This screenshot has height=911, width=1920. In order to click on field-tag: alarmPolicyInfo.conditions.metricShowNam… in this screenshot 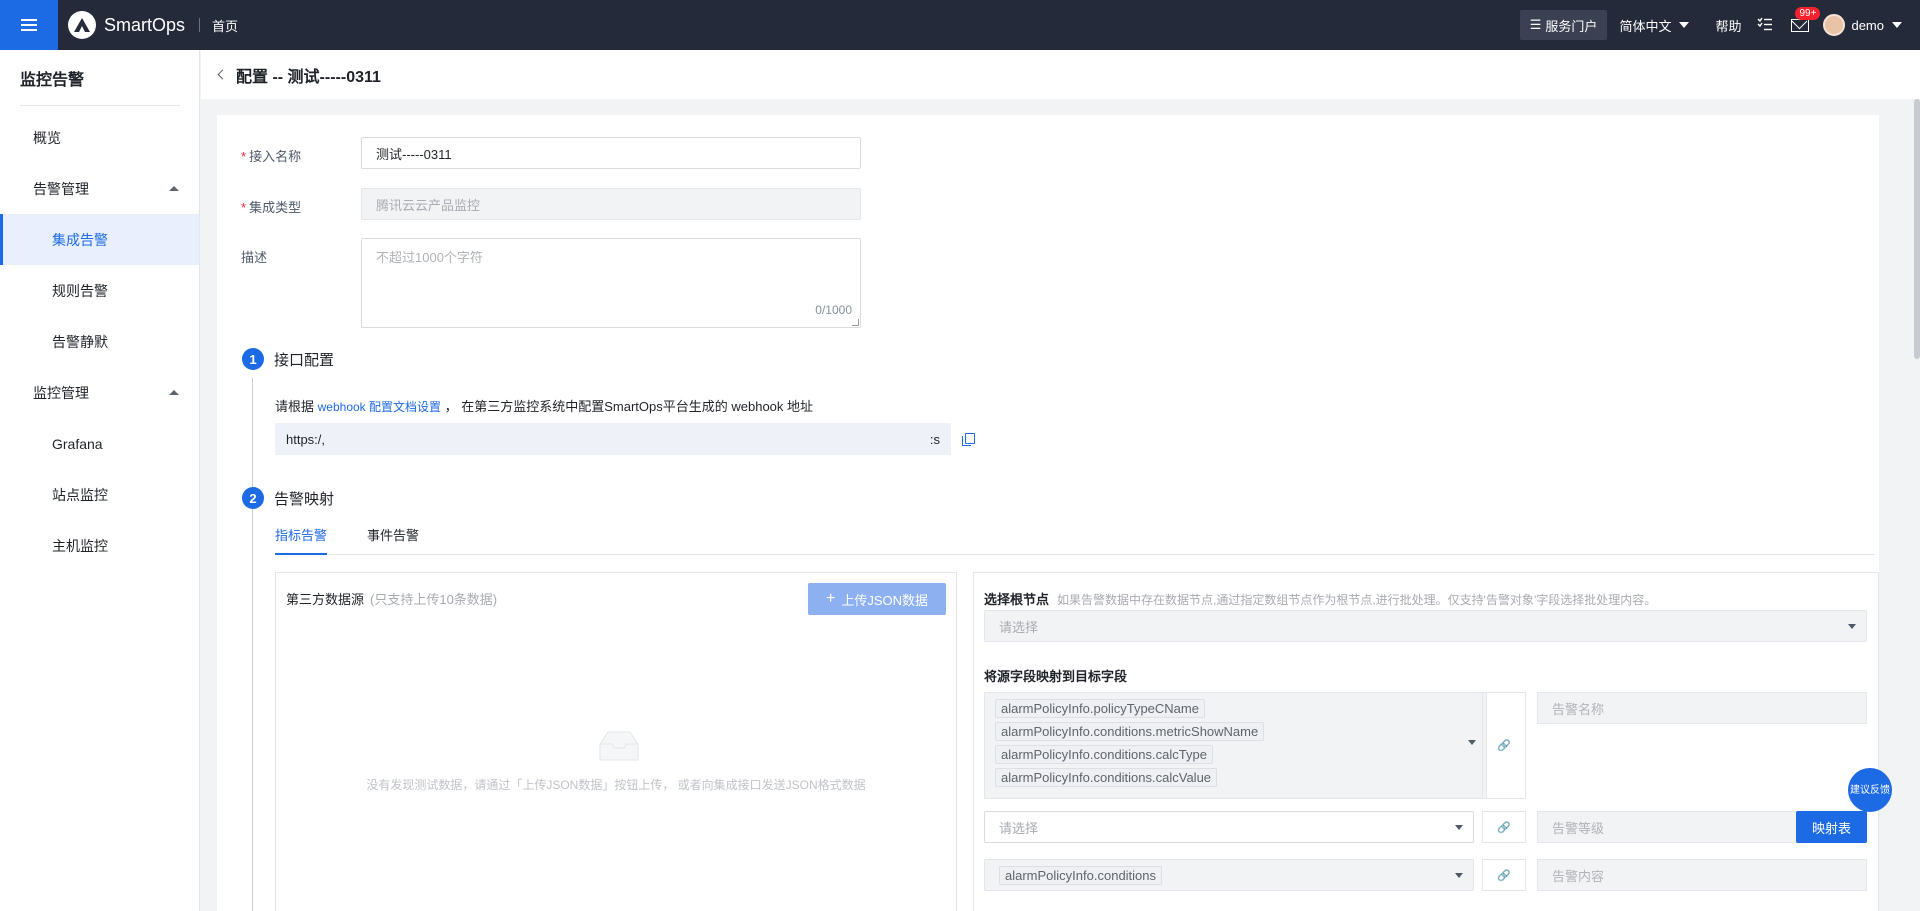, I will do `click(1130, 731)`.